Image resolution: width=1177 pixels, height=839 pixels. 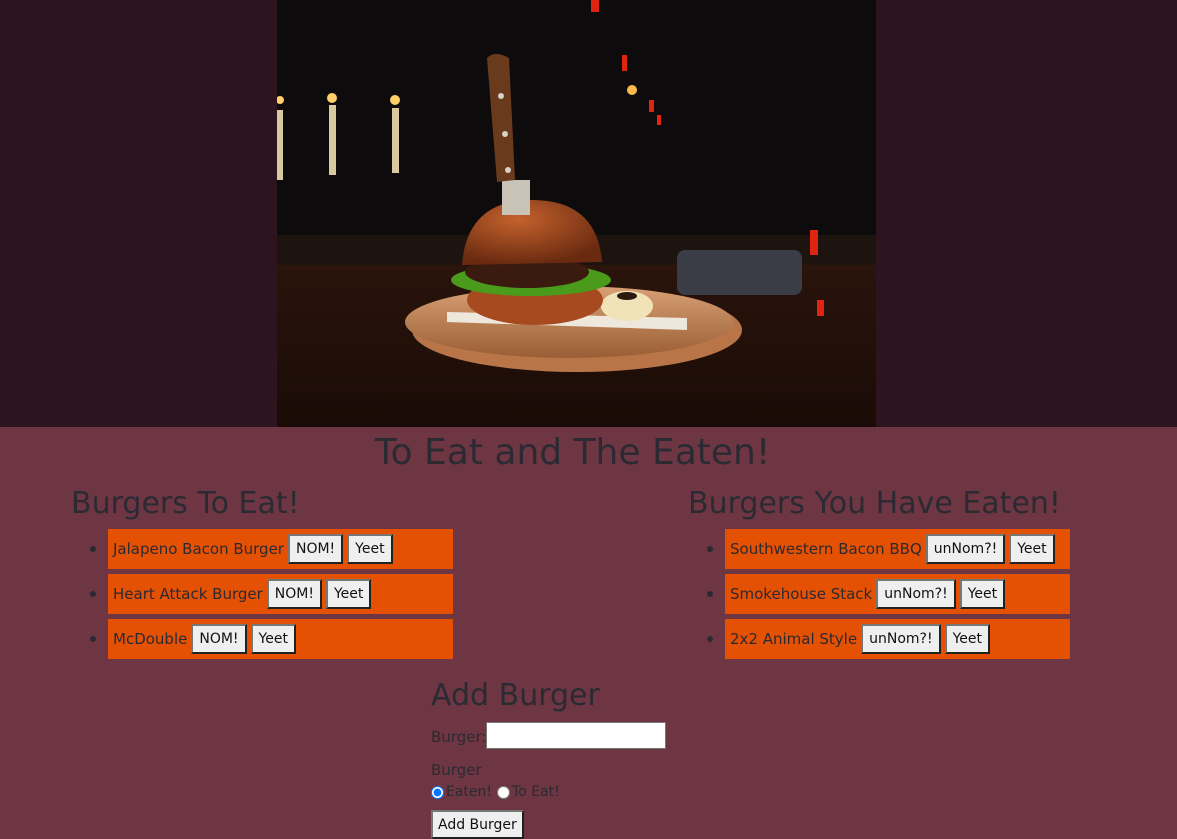 I want to click on burger-name: 2x2 Animal Style, so click(x=794, y=639).